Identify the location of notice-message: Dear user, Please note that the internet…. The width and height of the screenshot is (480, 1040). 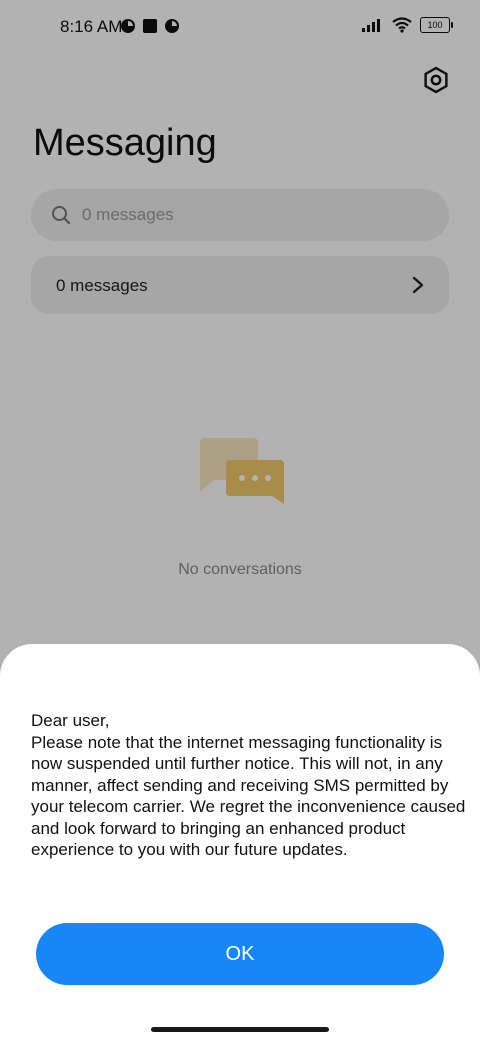
(248, 785).